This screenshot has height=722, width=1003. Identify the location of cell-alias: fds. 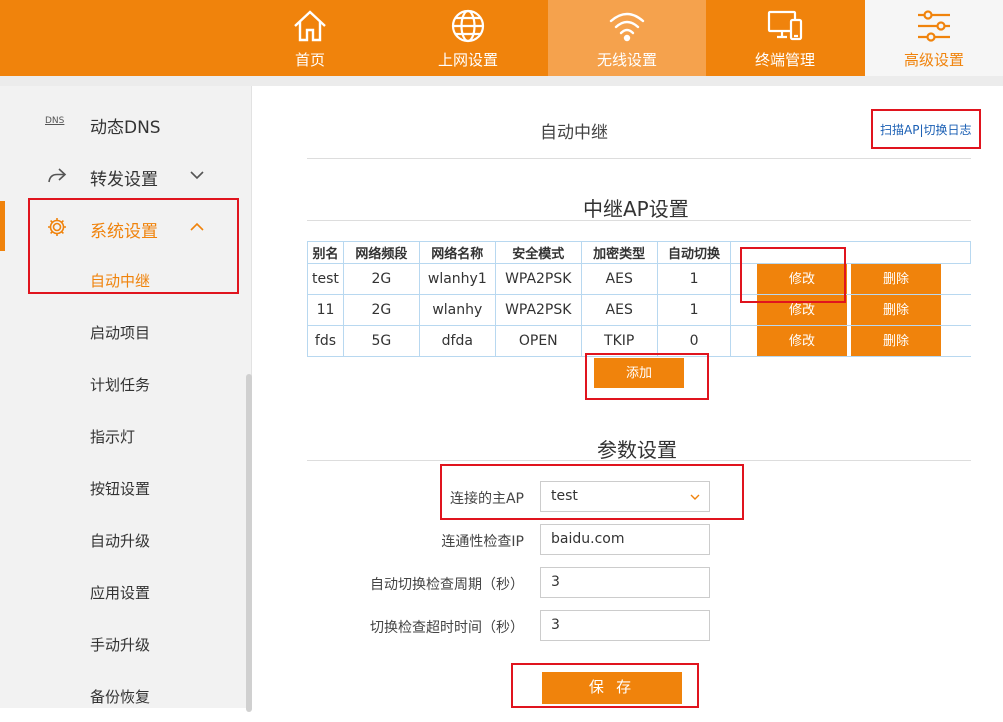
(325, 341).